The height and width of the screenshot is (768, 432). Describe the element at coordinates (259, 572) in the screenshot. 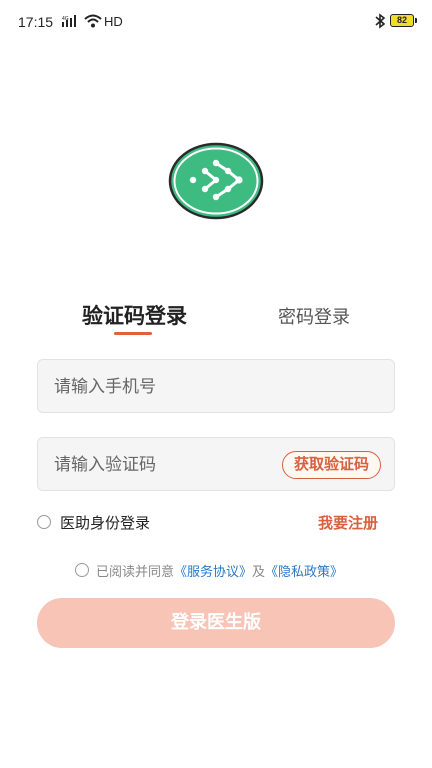

I see `agreement-and: 及` at that location.